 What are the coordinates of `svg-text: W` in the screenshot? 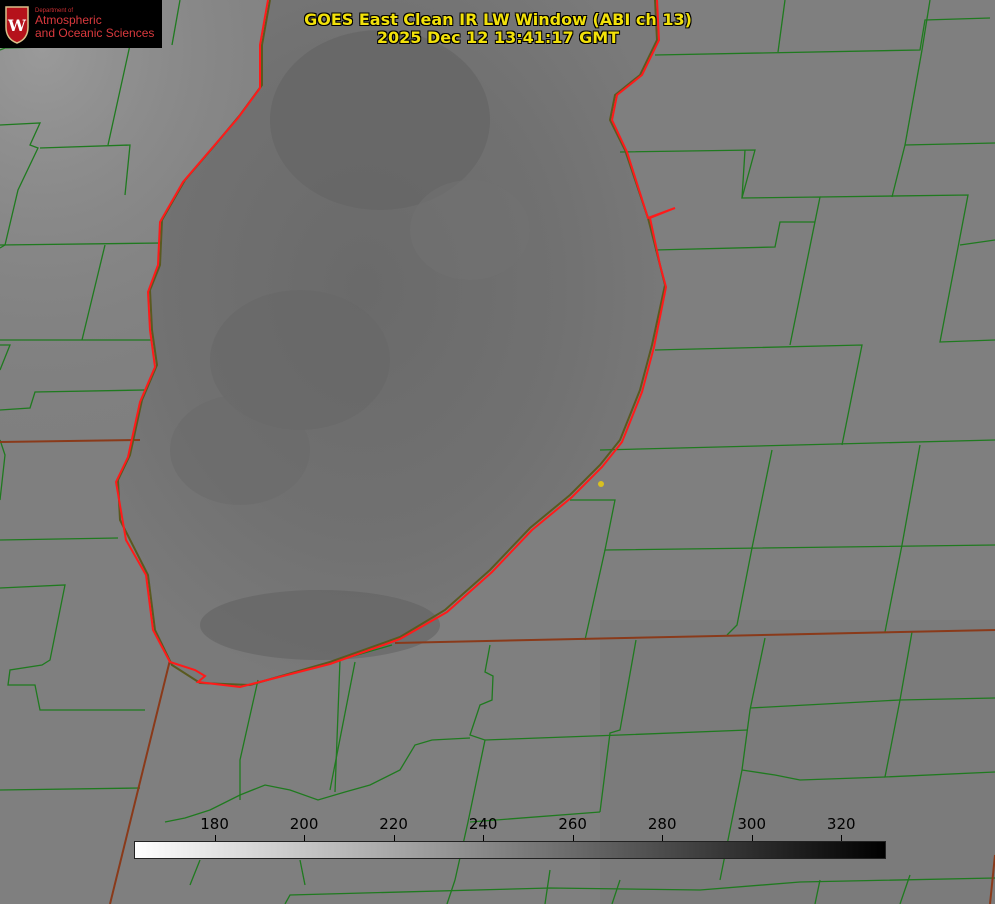 It's located at (17, 25).